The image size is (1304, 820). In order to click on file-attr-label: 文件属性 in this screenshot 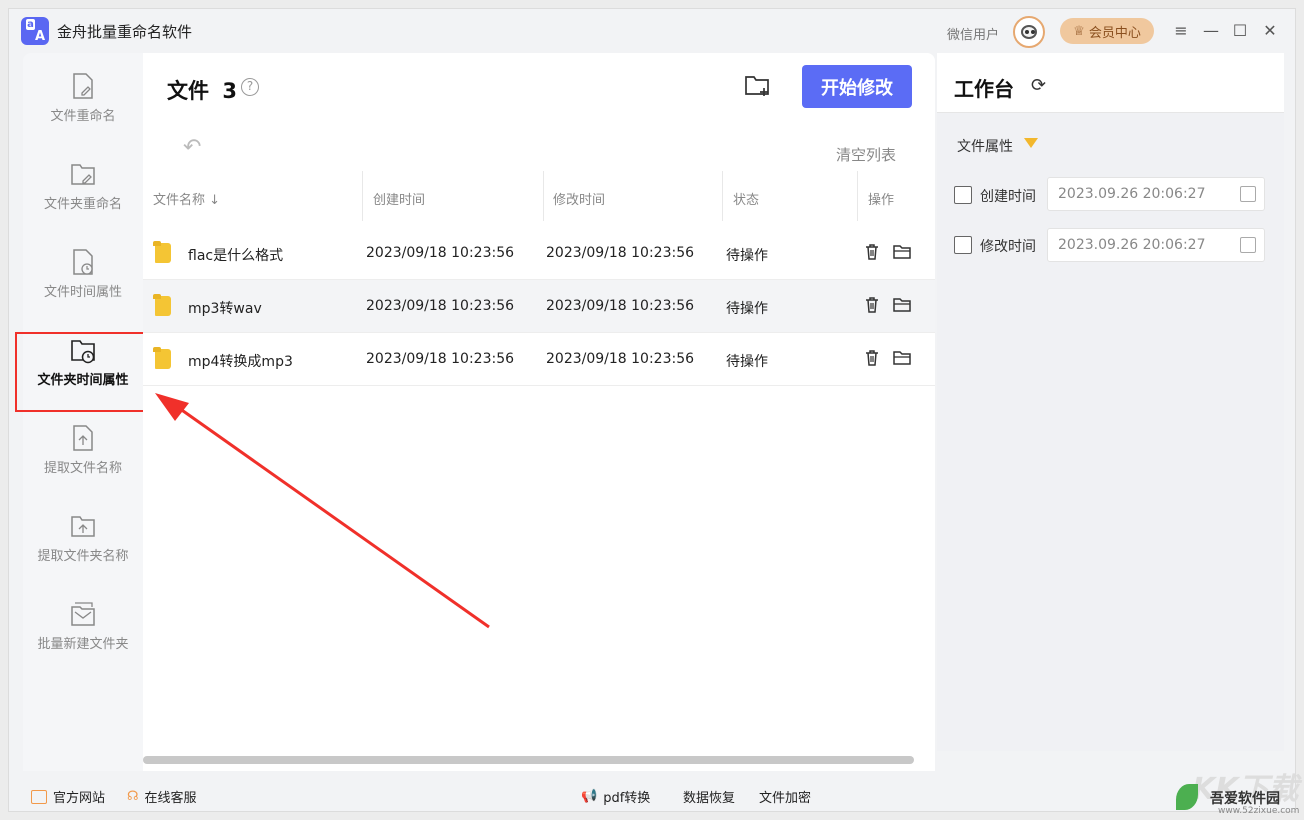, I will do `click(985, 147)`.